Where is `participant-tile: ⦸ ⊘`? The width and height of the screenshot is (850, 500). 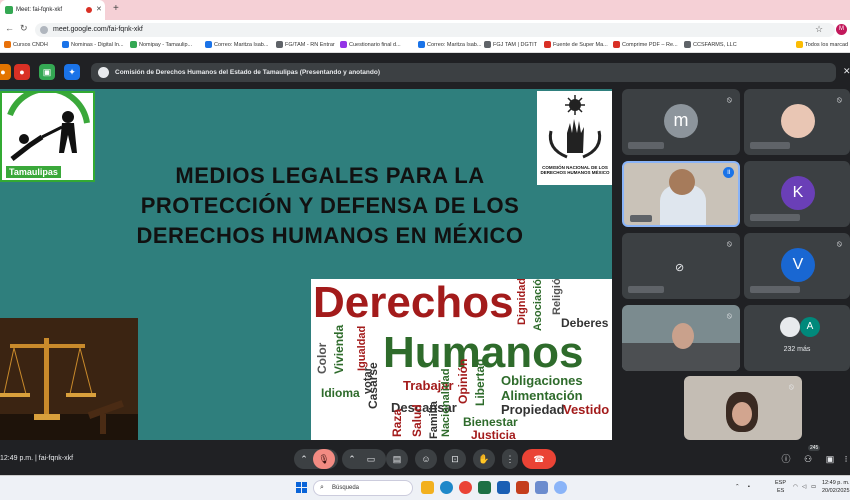
participant-tile: ⦸ ⊘ is located at coordinates (681, 266).